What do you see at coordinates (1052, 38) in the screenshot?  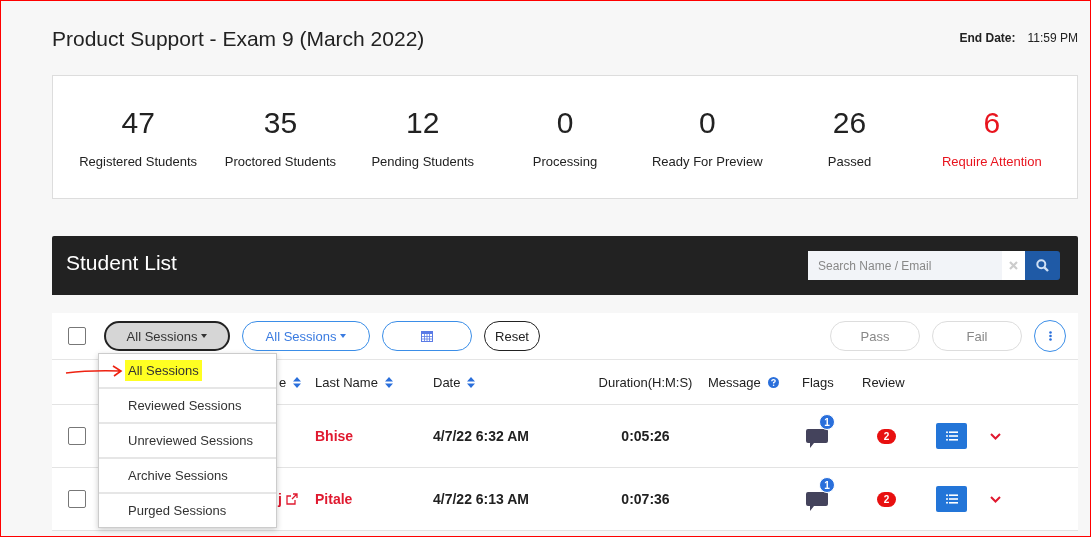 I see `end-date-value: 11:59 PM` at bounding box center [1052, 38].